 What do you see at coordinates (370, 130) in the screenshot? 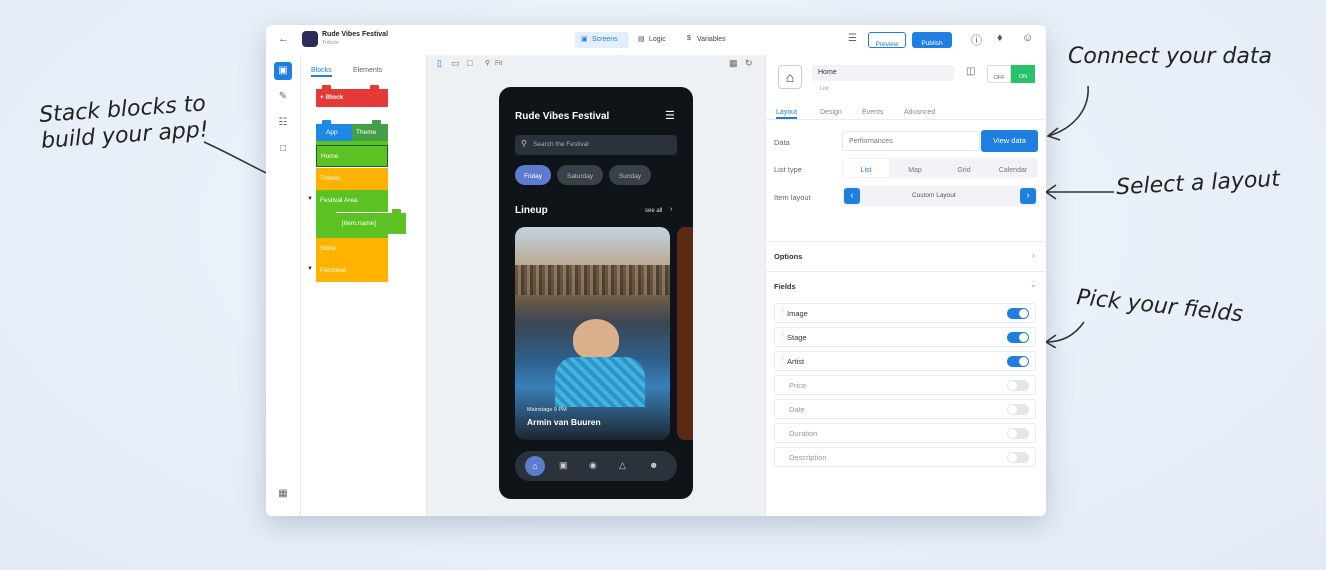
I see `block-theme: Theme` at bounding box center [370, 130].